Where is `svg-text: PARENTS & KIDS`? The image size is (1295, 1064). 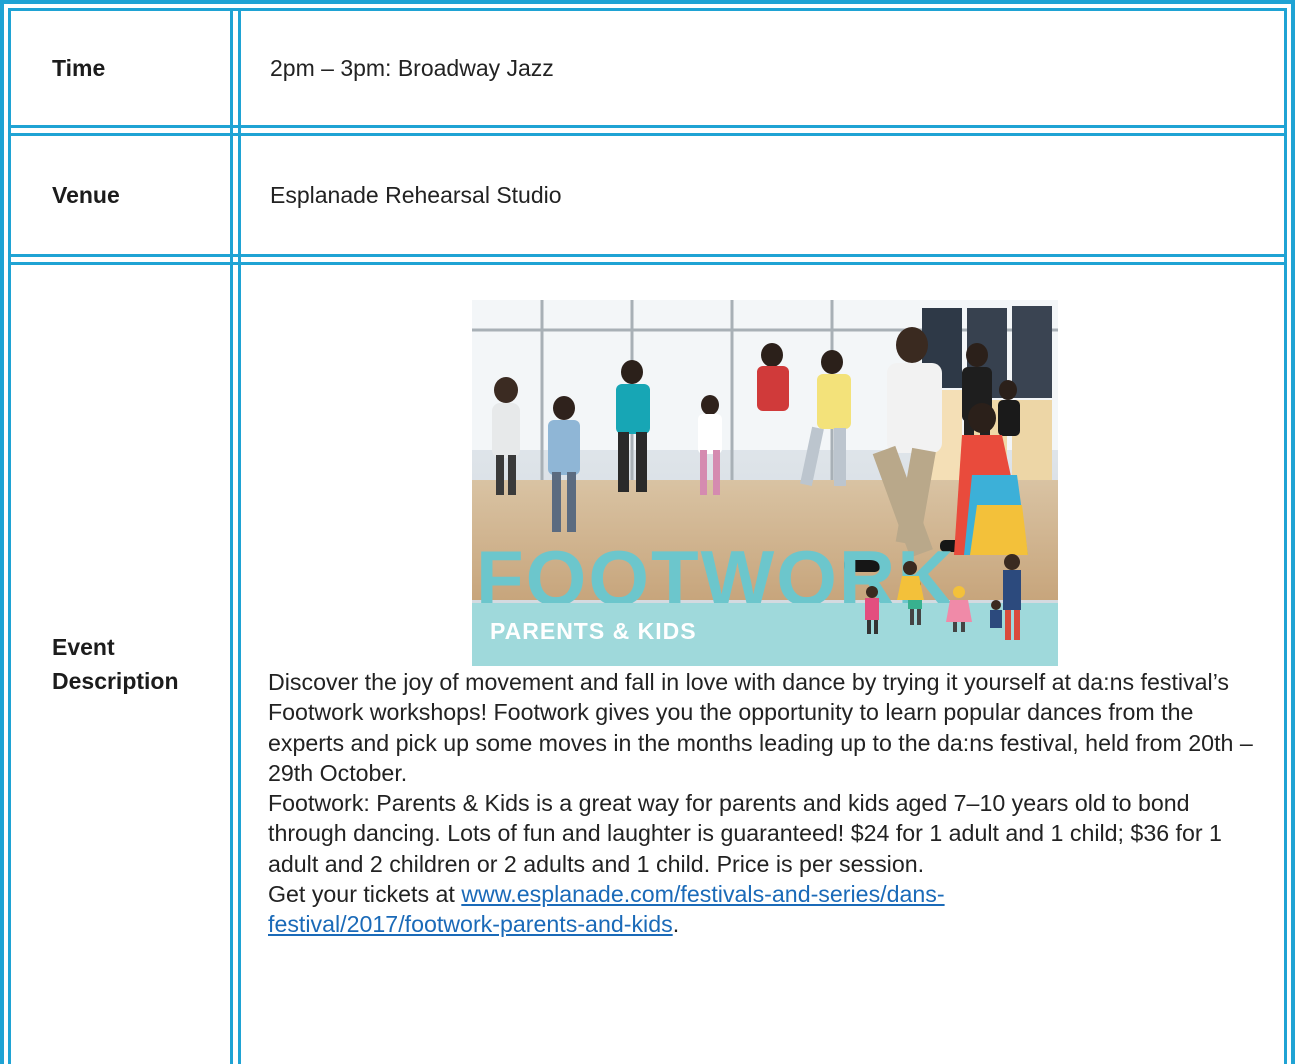 svg-text: PARENTS & KIDS is located at coordinates (593, 631).